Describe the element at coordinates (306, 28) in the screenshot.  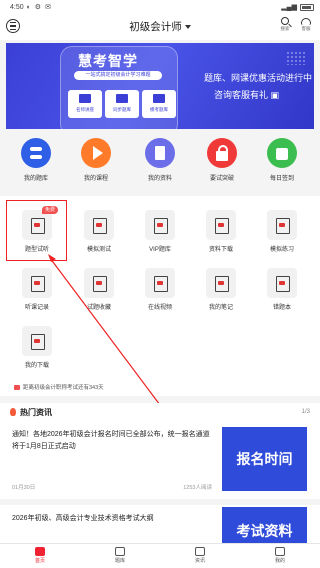
I see `customer-service-label: 客服` at that location.